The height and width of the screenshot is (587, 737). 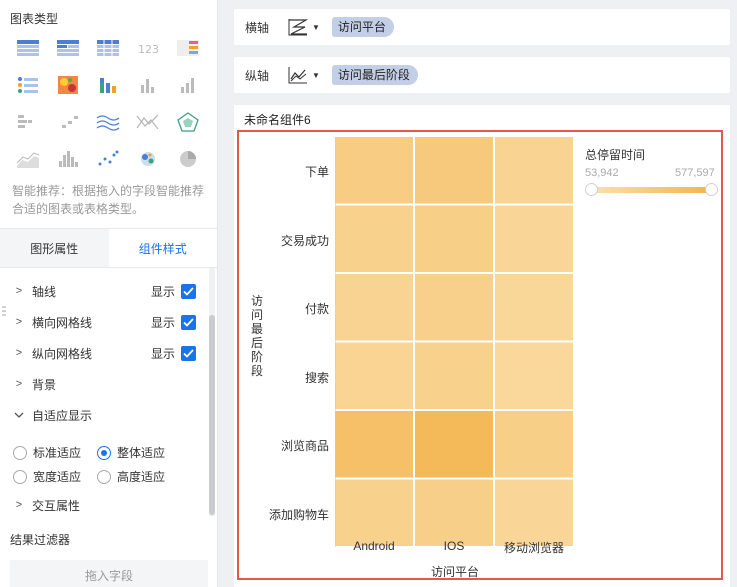 I want to click on cross-table-icon, so click(x=108, y=48).